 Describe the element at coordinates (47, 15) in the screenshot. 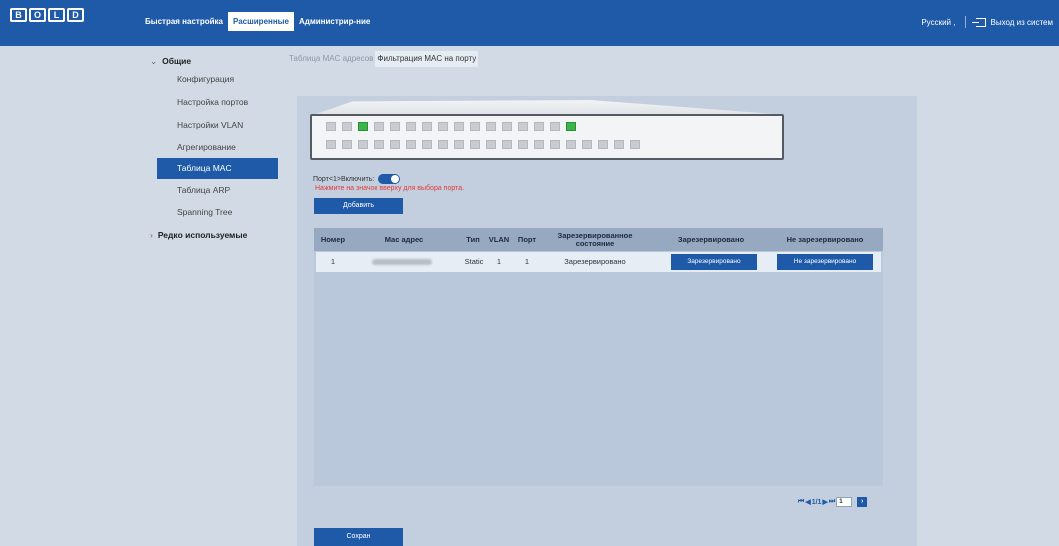

I see `bolid-logo: B O L D` at that location.